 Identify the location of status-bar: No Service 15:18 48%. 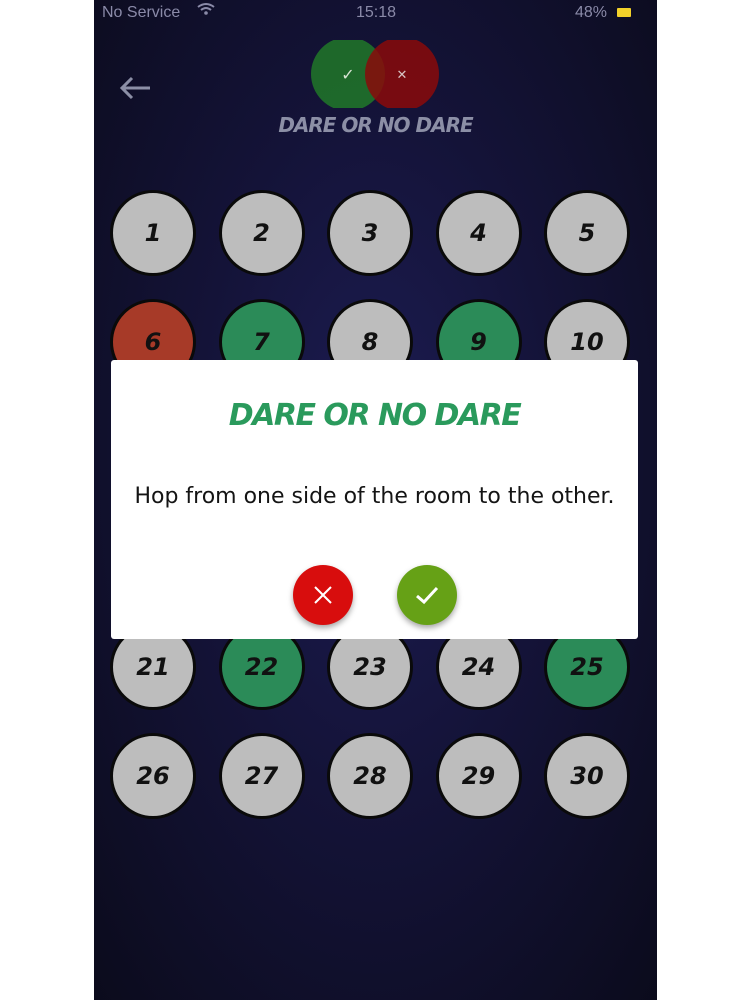
(375, 14).